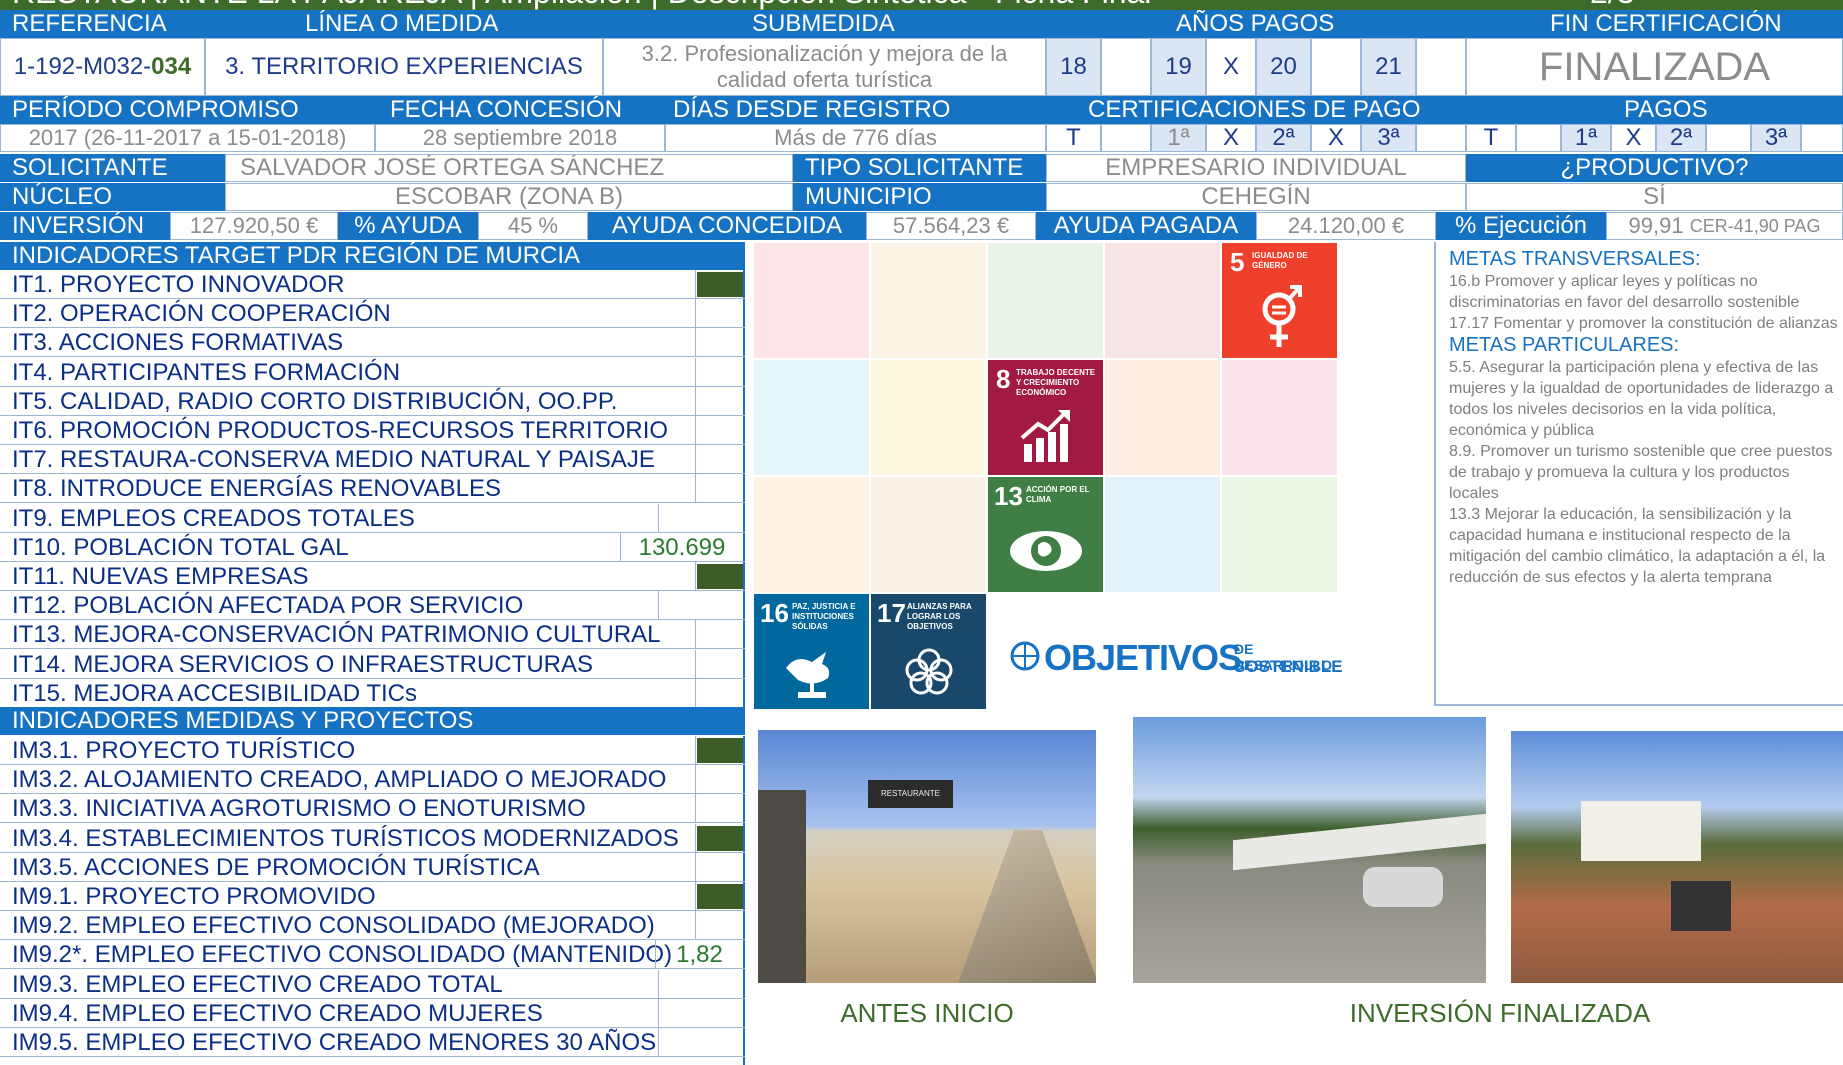 This screenshot has height=1065, width=1843. Describe the element at coordinates (256, 489) in the screenshot. I see `indicador-target-label: IT8. INTRODUCE ENERGÍAS RENOVABLES` at that location.